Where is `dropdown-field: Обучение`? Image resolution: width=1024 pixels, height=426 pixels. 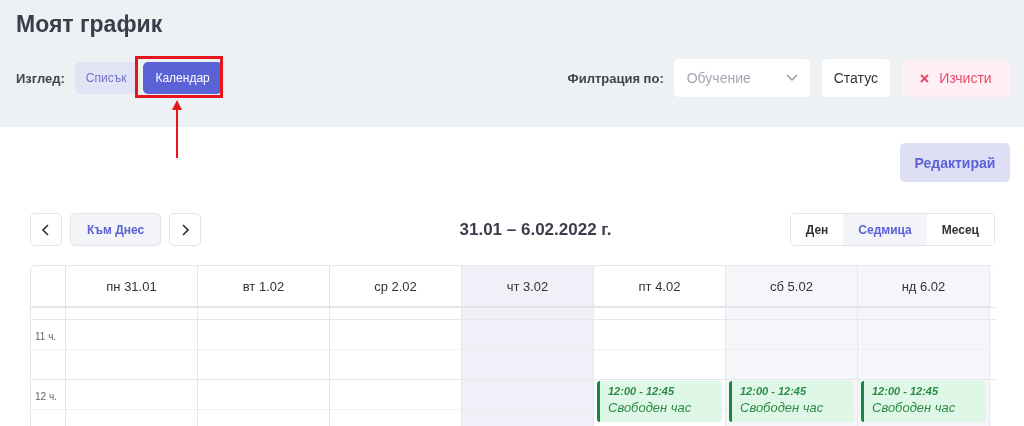
dropdown-field: Обучение is located at coordinates (741, 78).